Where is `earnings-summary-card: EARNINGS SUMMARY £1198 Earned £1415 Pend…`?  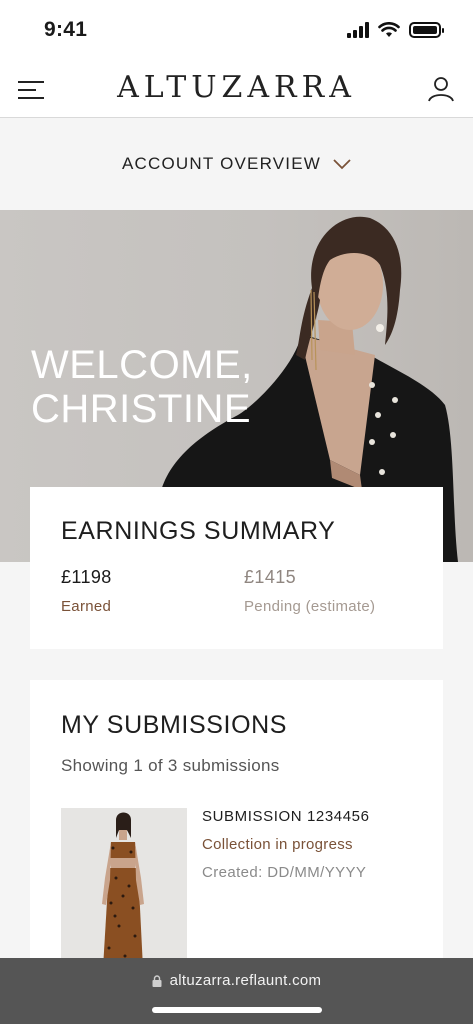 earnings-summary-card: EARNINGS SUMMARY £1198 Earned £1415 Pend… is located at coordinates (236, 568).